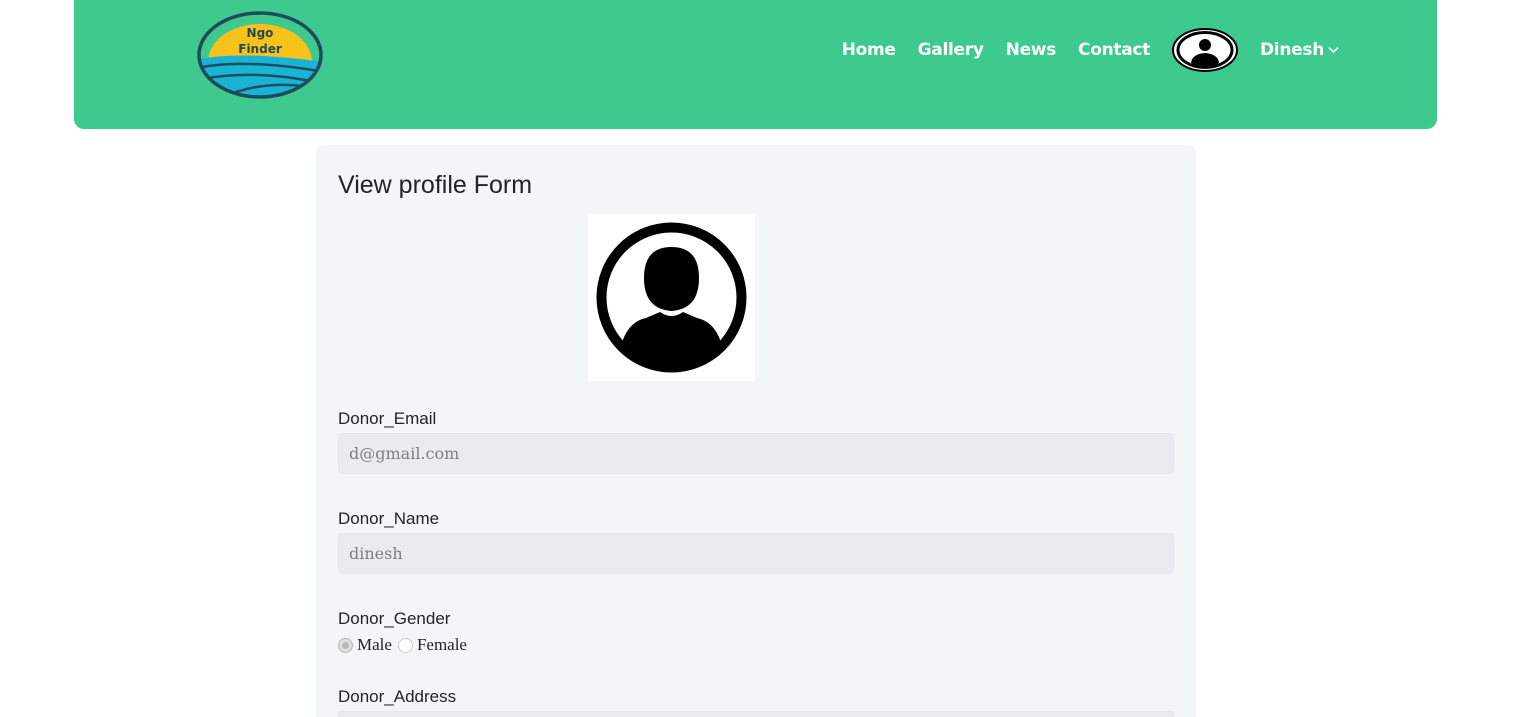 This screenshot has height=717, width=1528. What do you see at coordinates (869, 50) in the screenshot?
I see `nav-link-home: Home` at bounding box center [869, 50].